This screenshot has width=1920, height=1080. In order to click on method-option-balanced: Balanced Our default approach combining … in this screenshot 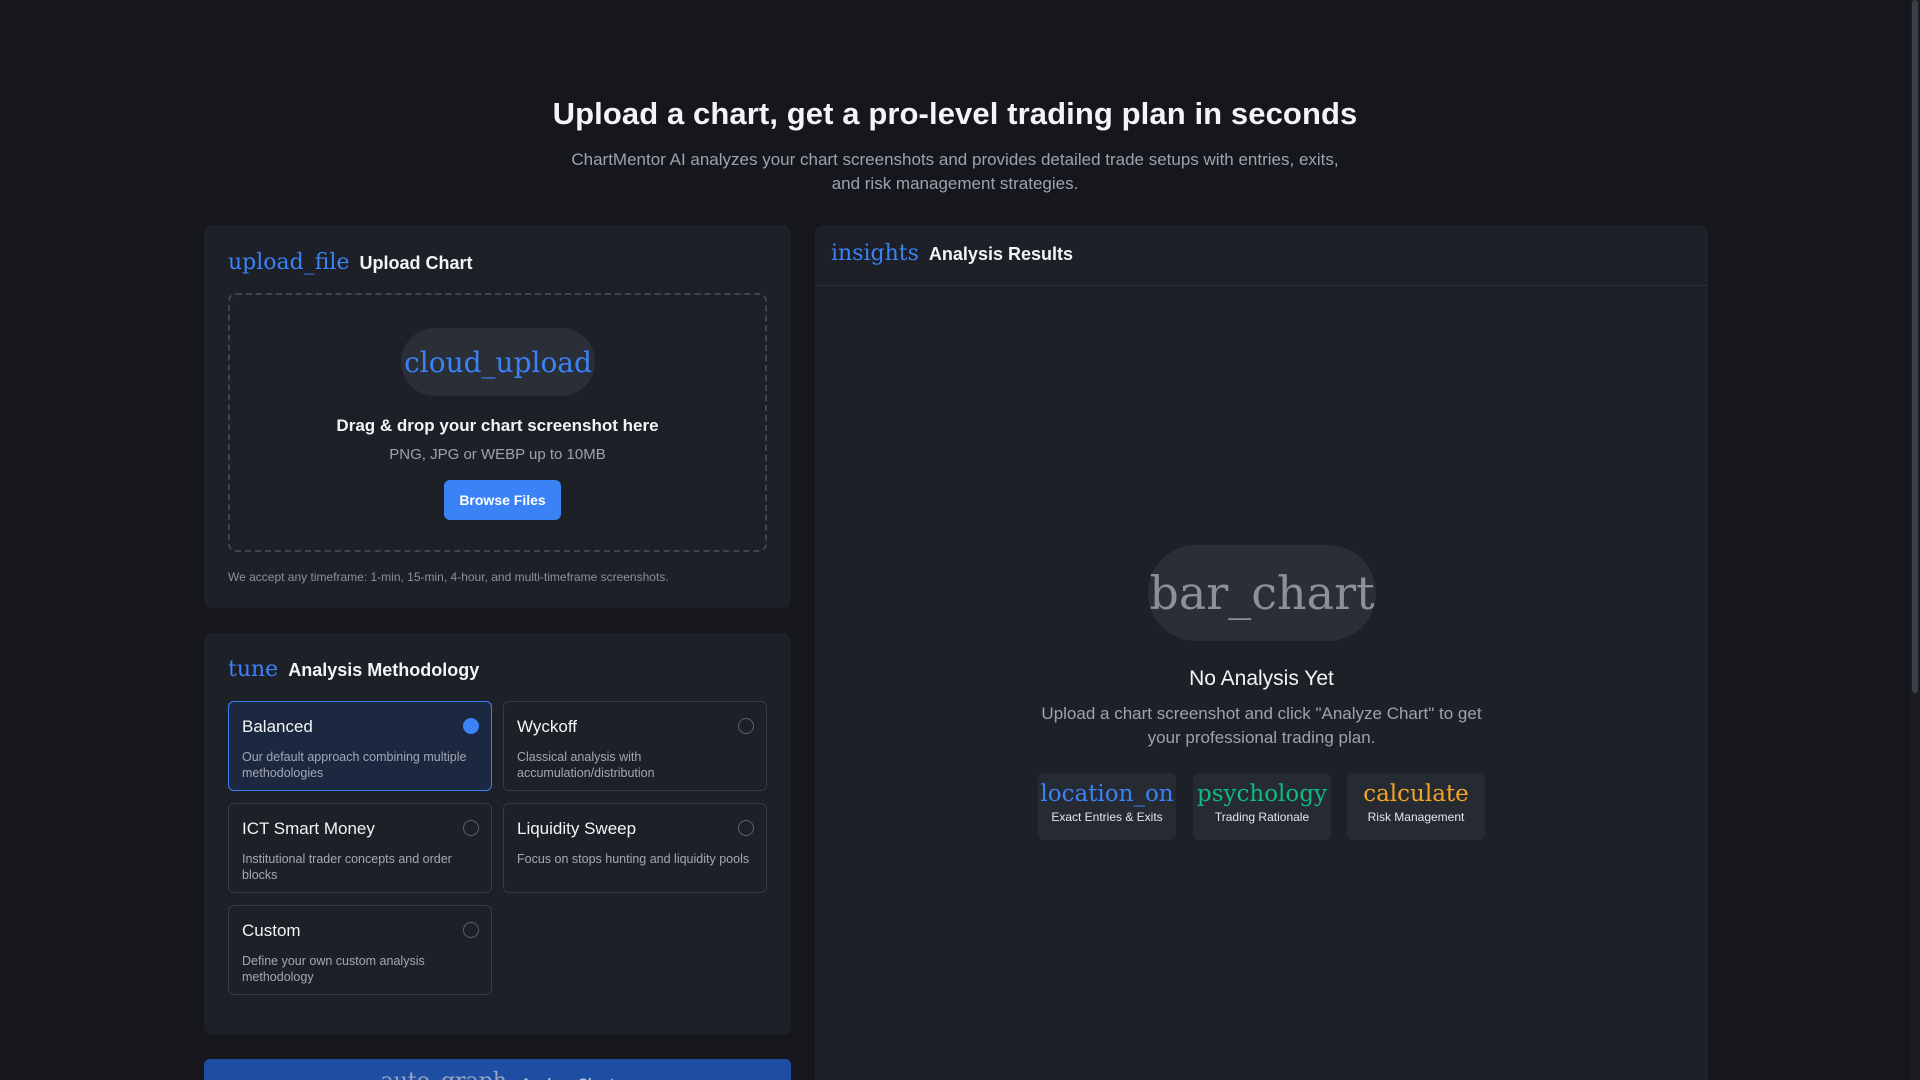, I will do `click(360, 746)`.